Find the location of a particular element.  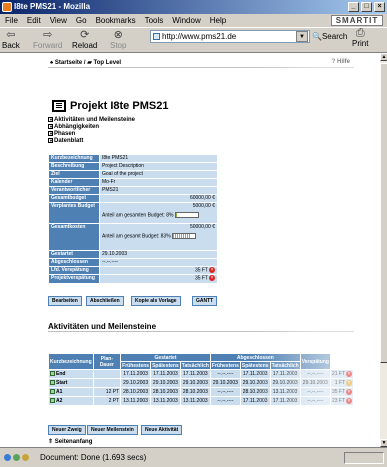

menu-go: Go is located at coordinates (81, 20).